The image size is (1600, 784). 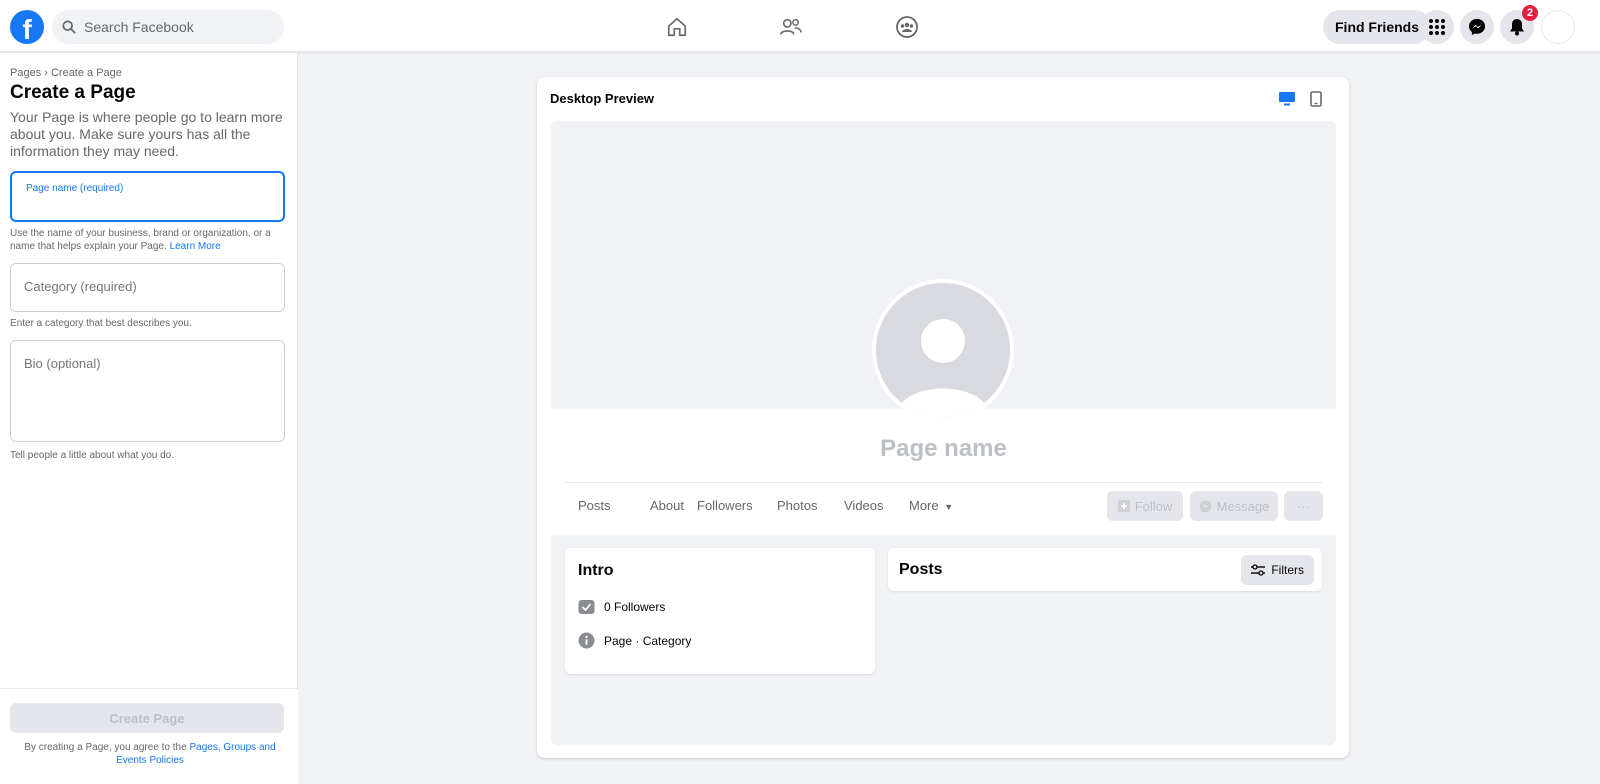 I want to click on bell-icon, so click(x=1517, y=27).